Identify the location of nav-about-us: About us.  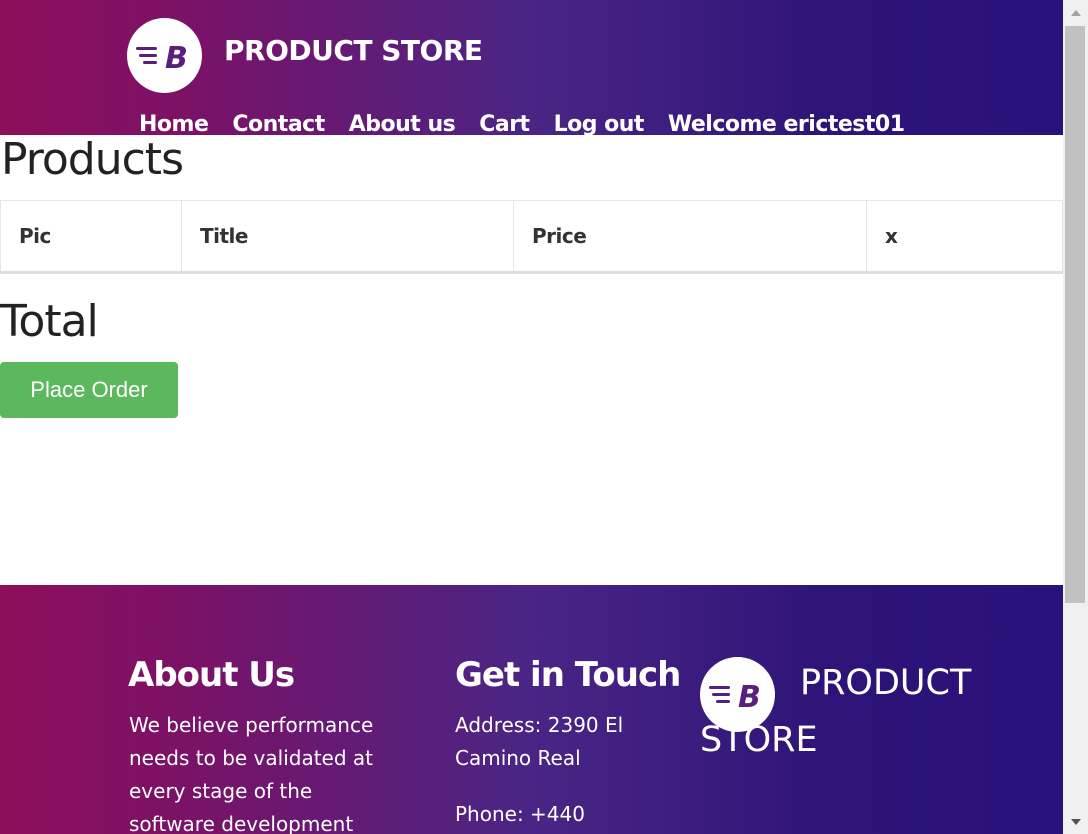
(402, 123).